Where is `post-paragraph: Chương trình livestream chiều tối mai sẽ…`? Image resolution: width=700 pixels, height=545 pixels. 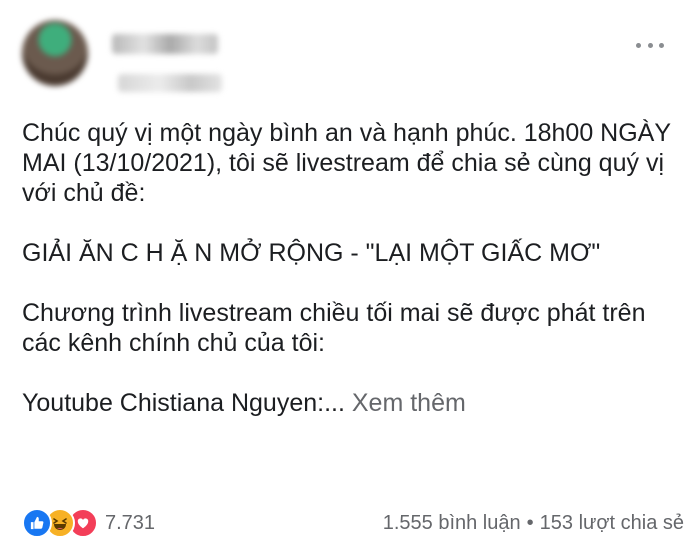 post-paragraph: Chương trình livestream chiều tối mai sẽ… is located at coordinates (334, 328).